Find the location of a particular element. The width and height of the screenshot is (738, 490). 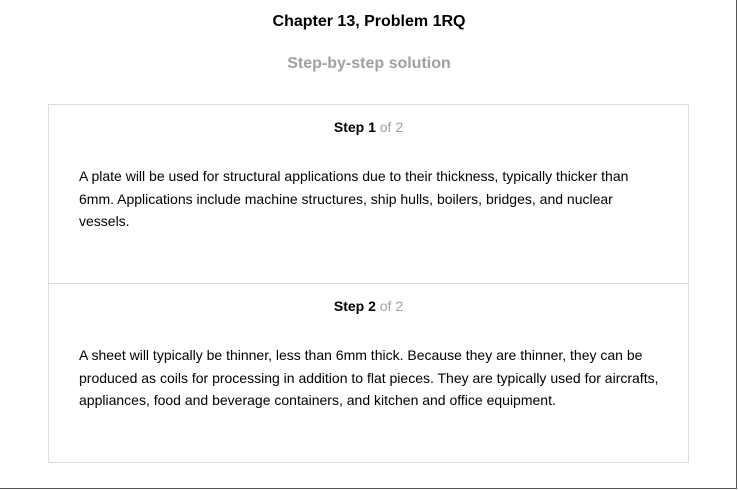

step-2-heading: Step 2 of 2 is located at coordinates (368, 306).